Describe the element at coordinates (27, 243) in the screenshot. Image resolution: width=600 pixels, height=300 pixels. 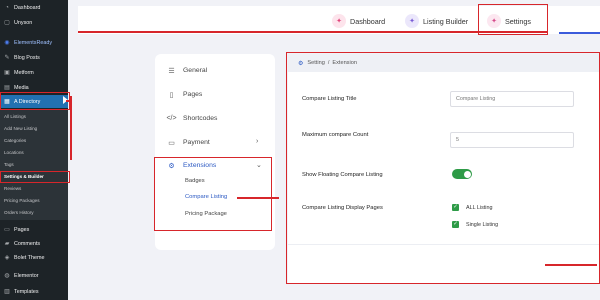
I see `sidebar-item-label: Comments` at that location.